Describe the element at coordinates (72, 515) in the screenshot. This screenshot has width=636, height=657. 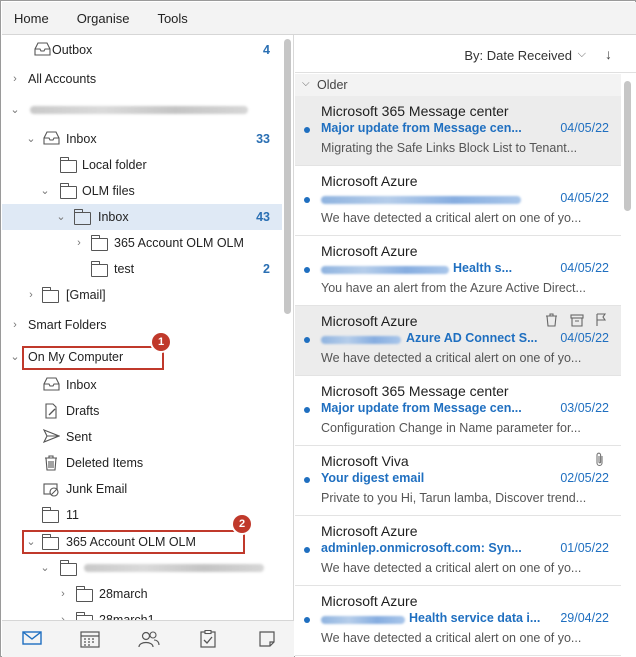
I see `folder-label: 11` at that location.